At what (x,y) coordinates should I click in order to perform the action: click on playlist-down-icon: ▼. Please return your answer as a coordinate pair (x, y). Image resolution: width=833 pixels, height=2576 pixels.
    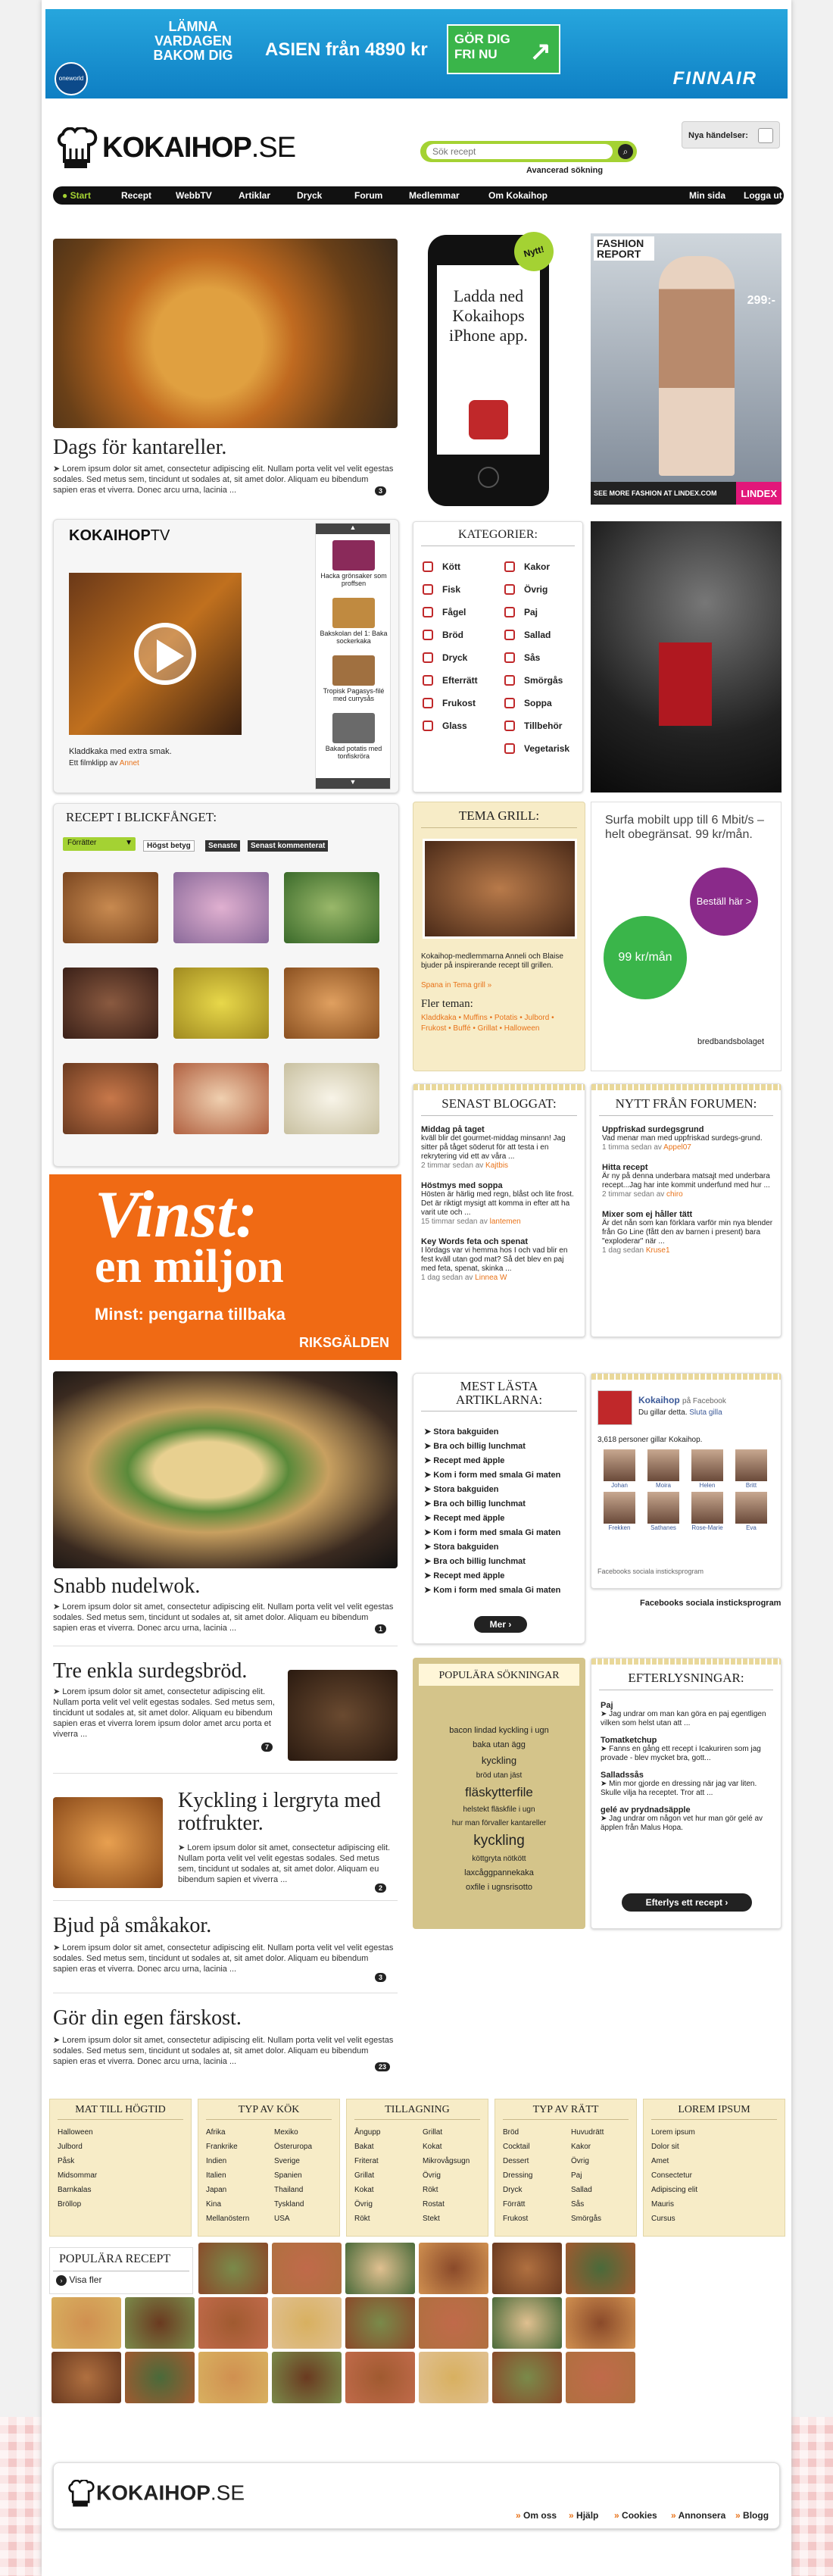
    Looking at the image, I should click on (353, 784).